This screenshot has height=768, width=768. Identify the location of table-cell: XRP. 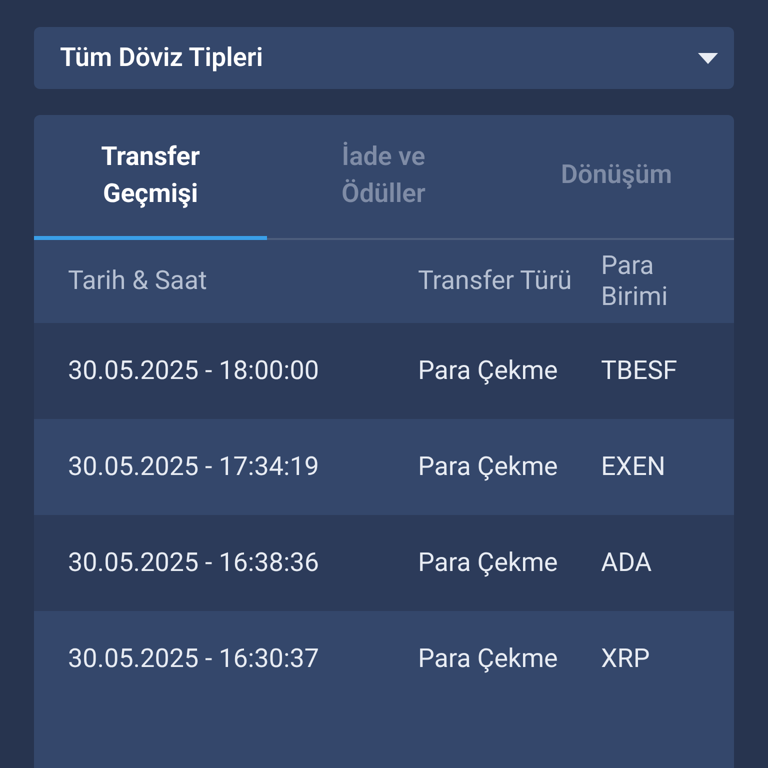
(625, 659).